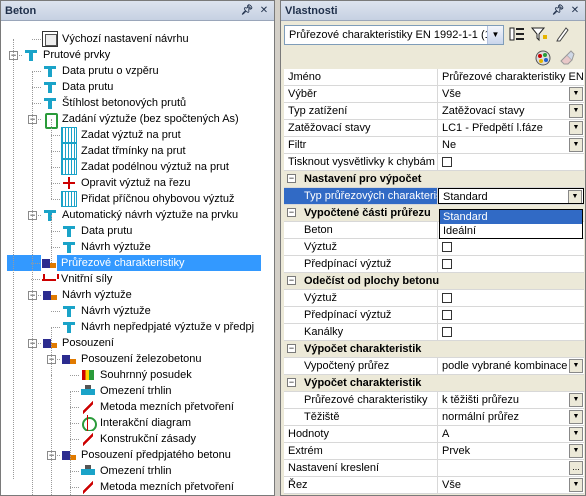 This screenshot has width=586, height=496. Describe the element at coordinates (434, 196) in the screenshot. I see `property-row: Typ průřezových charakteristik Standard ▼` at that location.